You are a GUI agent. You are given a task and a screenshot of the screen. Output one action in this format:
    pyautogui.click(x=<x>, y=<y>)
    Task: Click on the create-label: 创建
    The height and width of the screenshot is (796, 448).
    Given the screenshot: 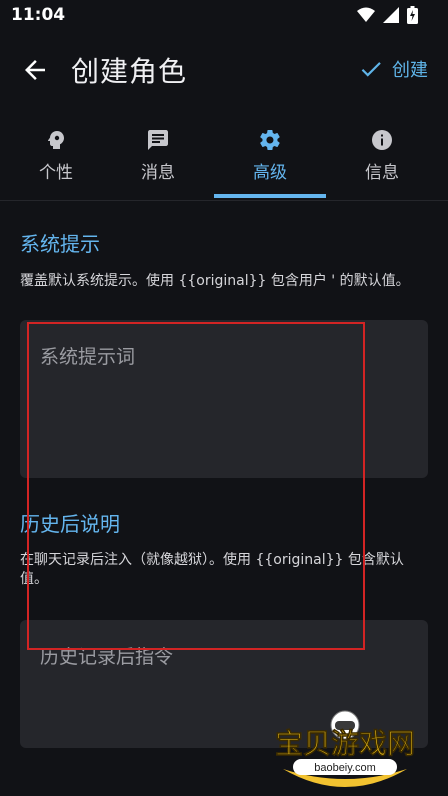 What is the action you would take?
    pyautogui.click(x=410, y=70)
    